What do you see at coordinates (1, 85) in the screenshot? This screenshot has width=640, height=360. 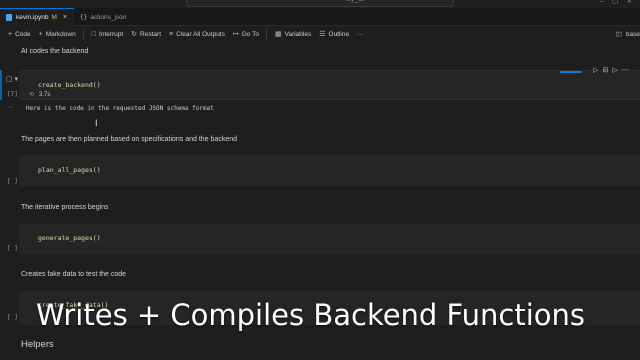 I see `cell-focus-indicator` at bounding box center [1, 85].